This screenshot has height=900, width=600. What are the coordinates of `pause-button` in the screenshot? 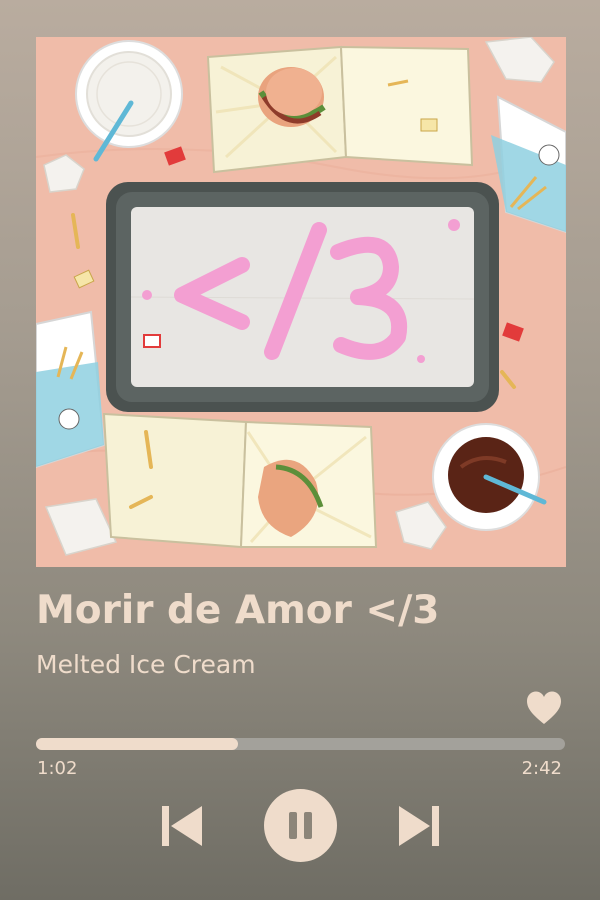 It's located at (300, 825).